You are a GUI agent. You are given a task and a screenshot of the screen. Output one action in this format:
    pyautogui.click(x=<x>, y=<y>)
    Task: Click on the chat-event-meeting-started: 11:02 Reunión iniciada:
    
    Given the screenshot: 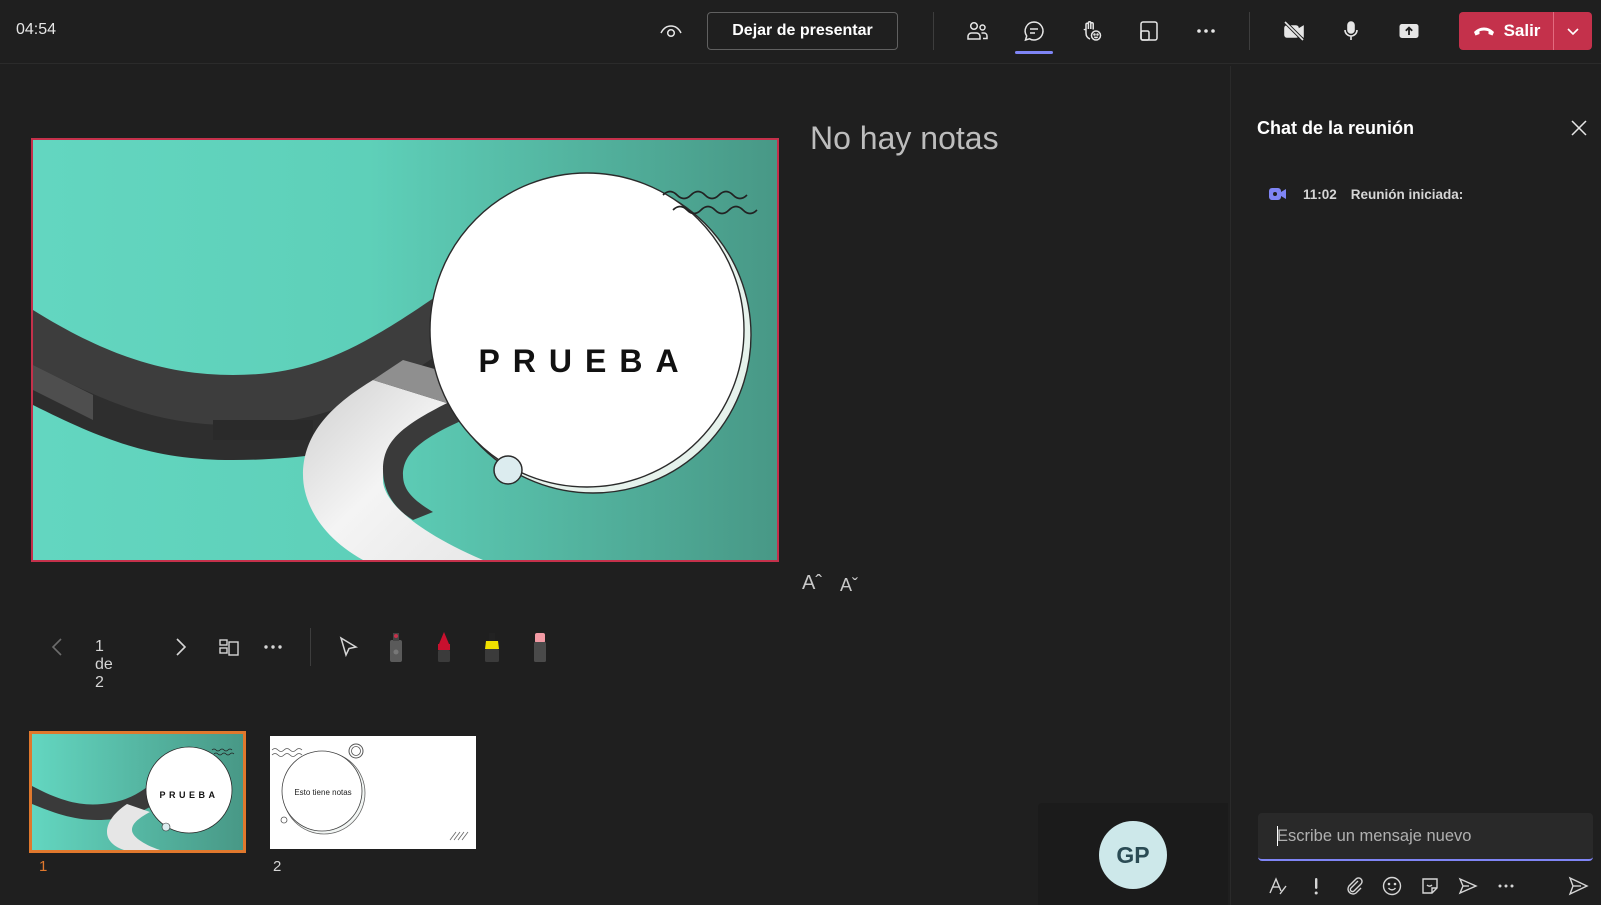 What is the action you would take?
    pyautogui.click(x=1365, y=194)
    